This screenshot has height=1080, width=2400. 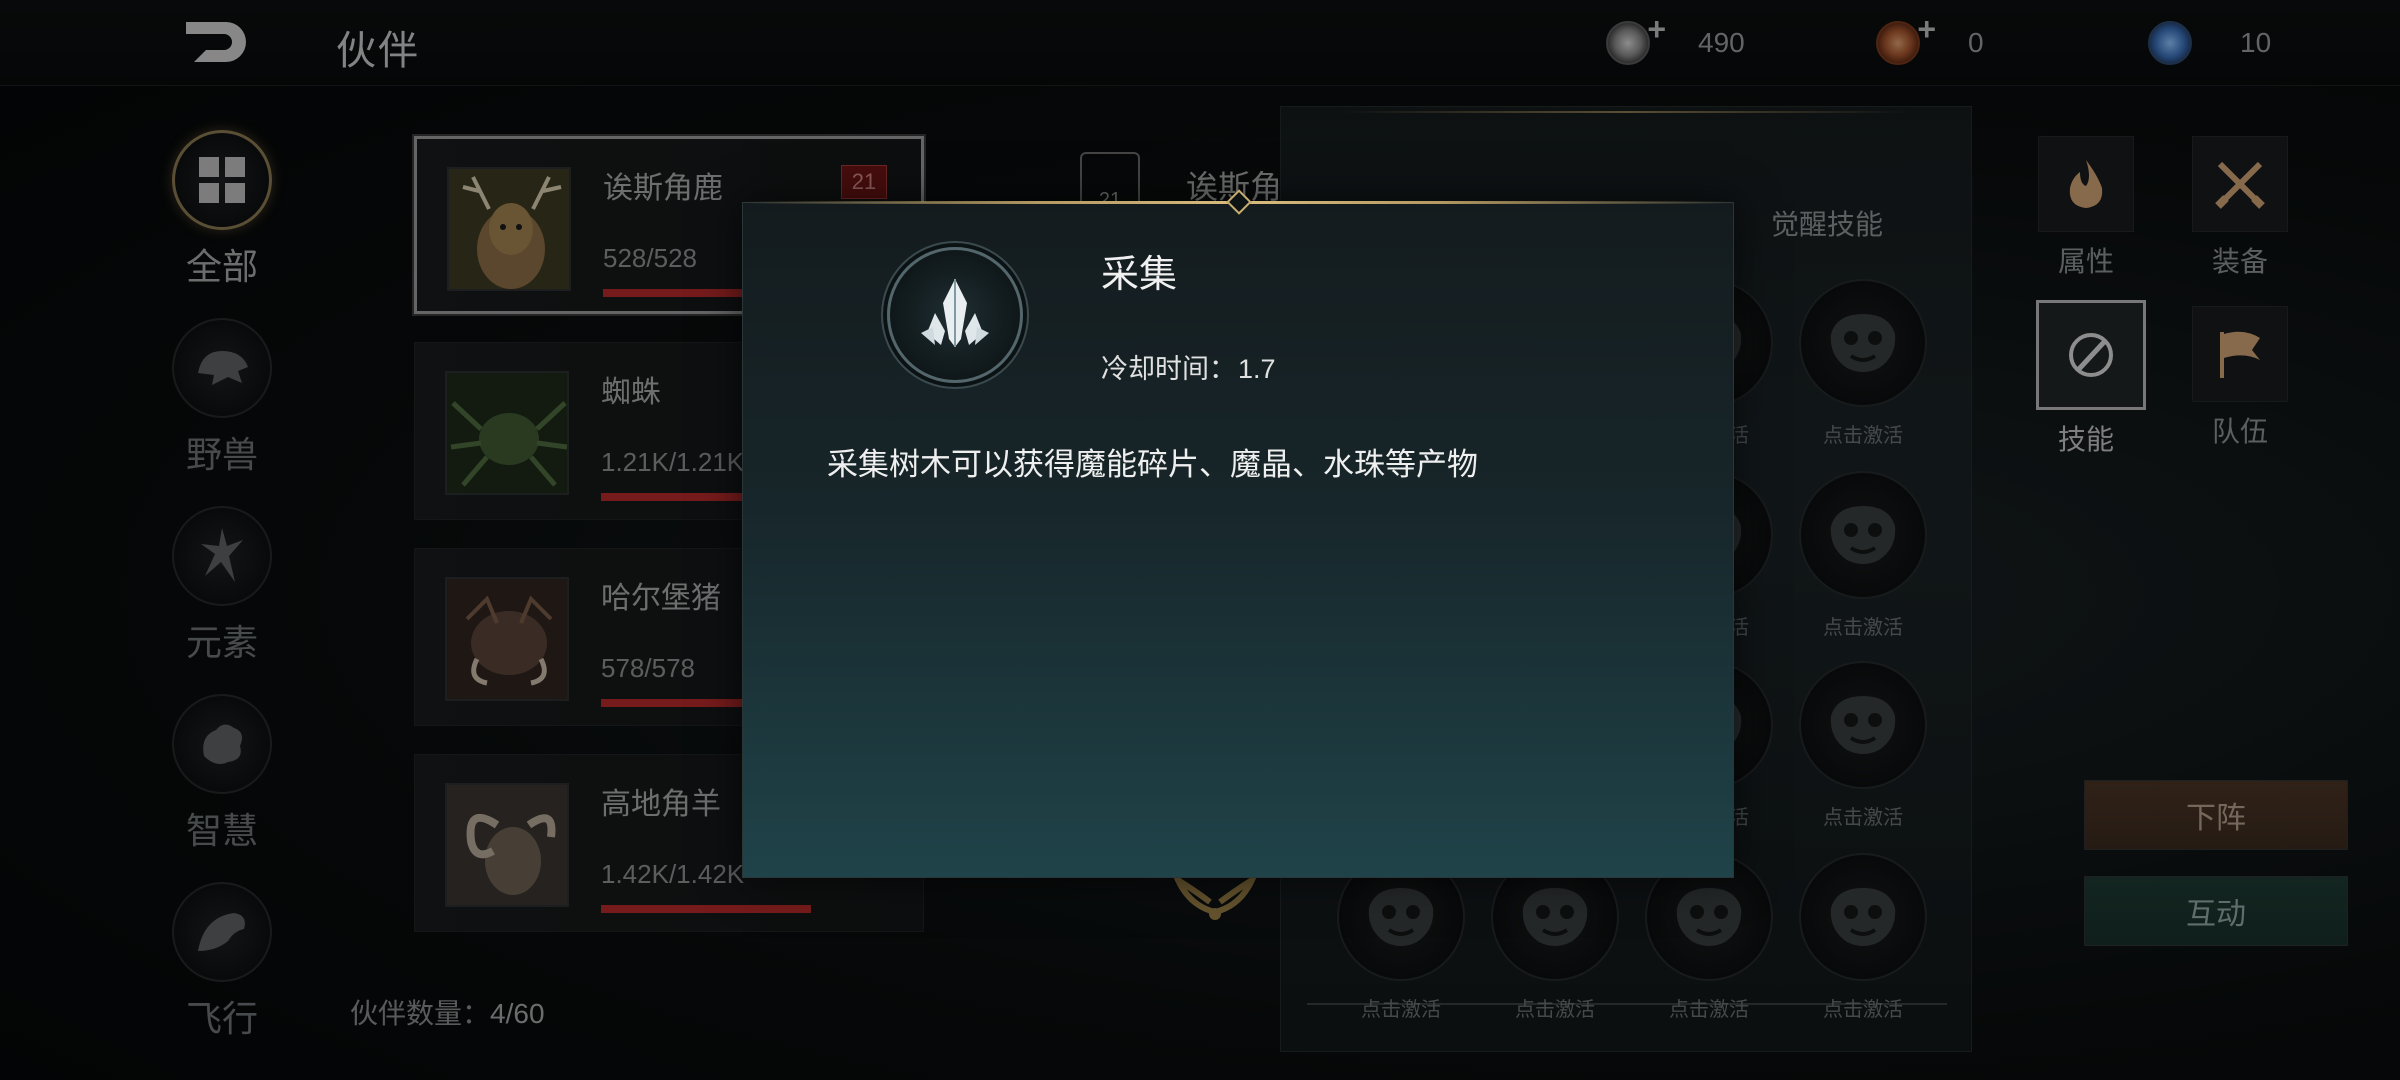 I want to click on skill-title: 采集, so click(x=1139, y=275).